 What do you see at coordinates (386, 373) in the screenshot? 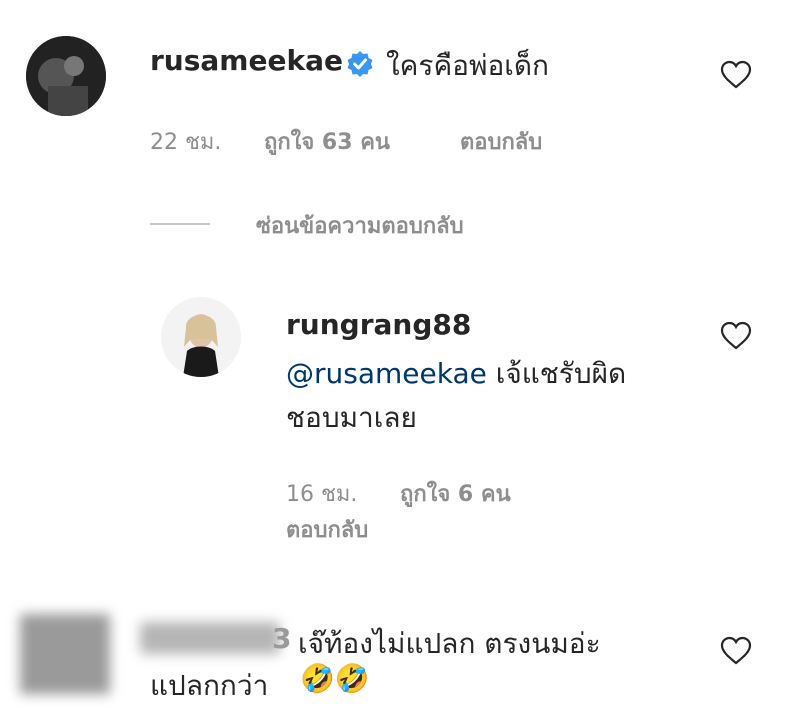
I see `mention-link: @rusameekae` at bounding box center [386, 373].